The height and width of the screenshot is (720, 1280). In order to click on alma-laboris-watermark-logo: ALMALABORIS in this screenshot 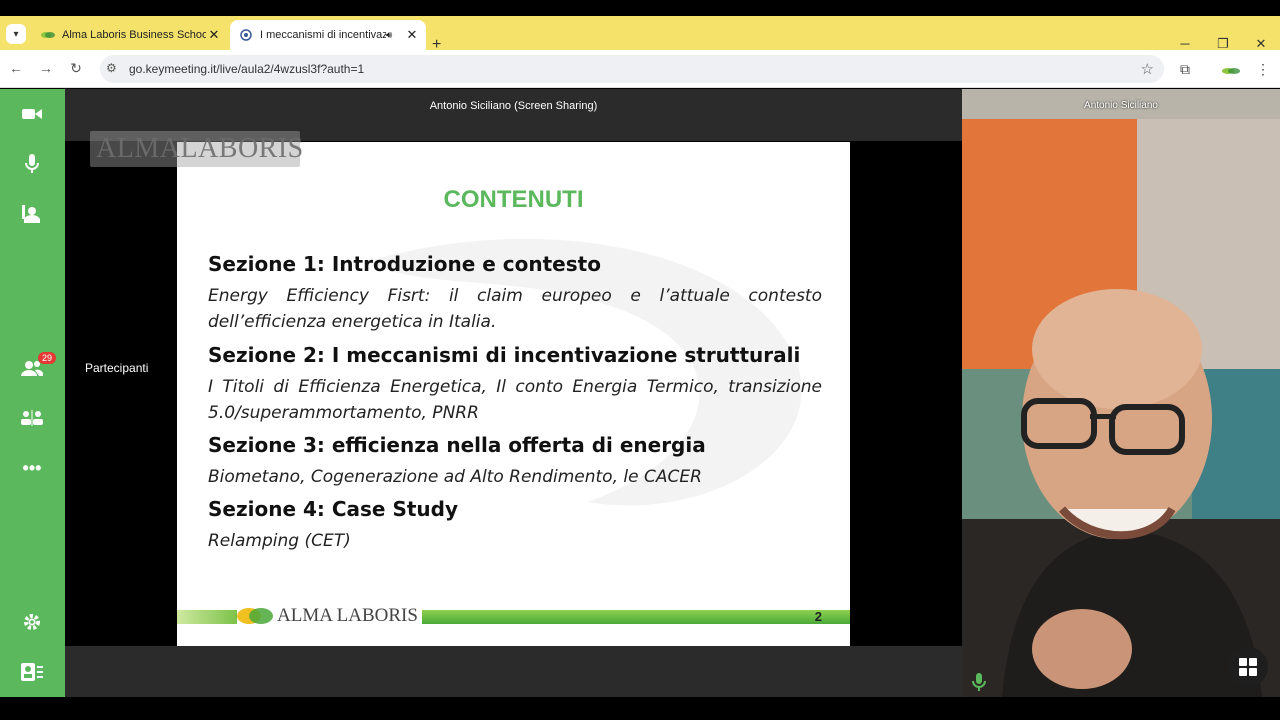, I will do `click(196, 149)`.